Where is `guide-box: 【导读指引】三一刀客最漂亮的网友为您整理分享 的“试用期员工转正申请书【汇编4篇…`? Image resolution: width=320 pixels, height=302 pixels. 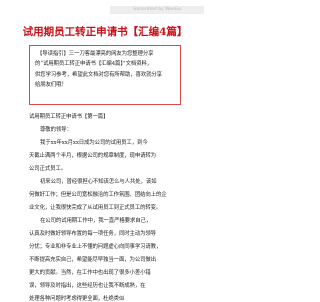 guide-box: 【导读指引】三一刀客最漂亮的网友为您整理分享 的“试用期员工转正申请书【汇编4篇… is located at coordinates (105, 75).